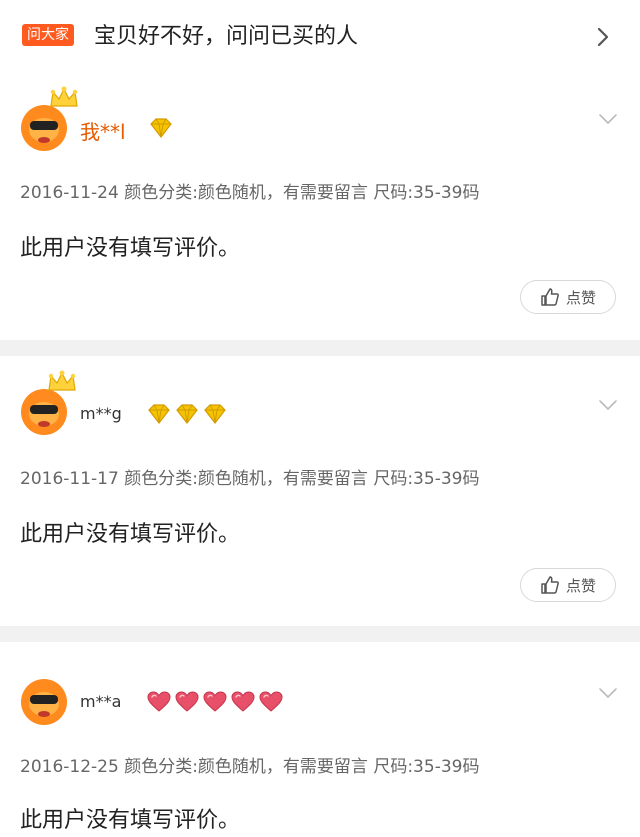 The height and width of the screenshot is (837, 640). I want to click on username: m**a, so click(101, 701).